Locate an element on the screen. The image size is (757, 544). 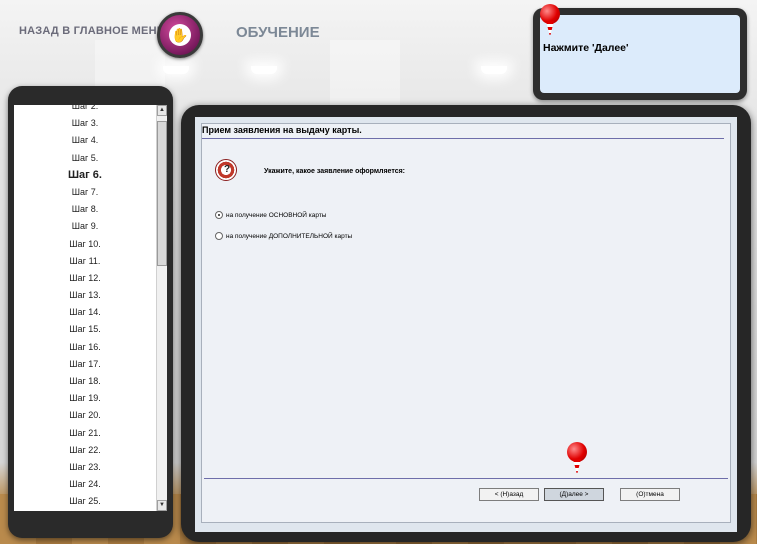
question-text: Укажите, какое заявление оформляется: is located at coordinates (334, 171).